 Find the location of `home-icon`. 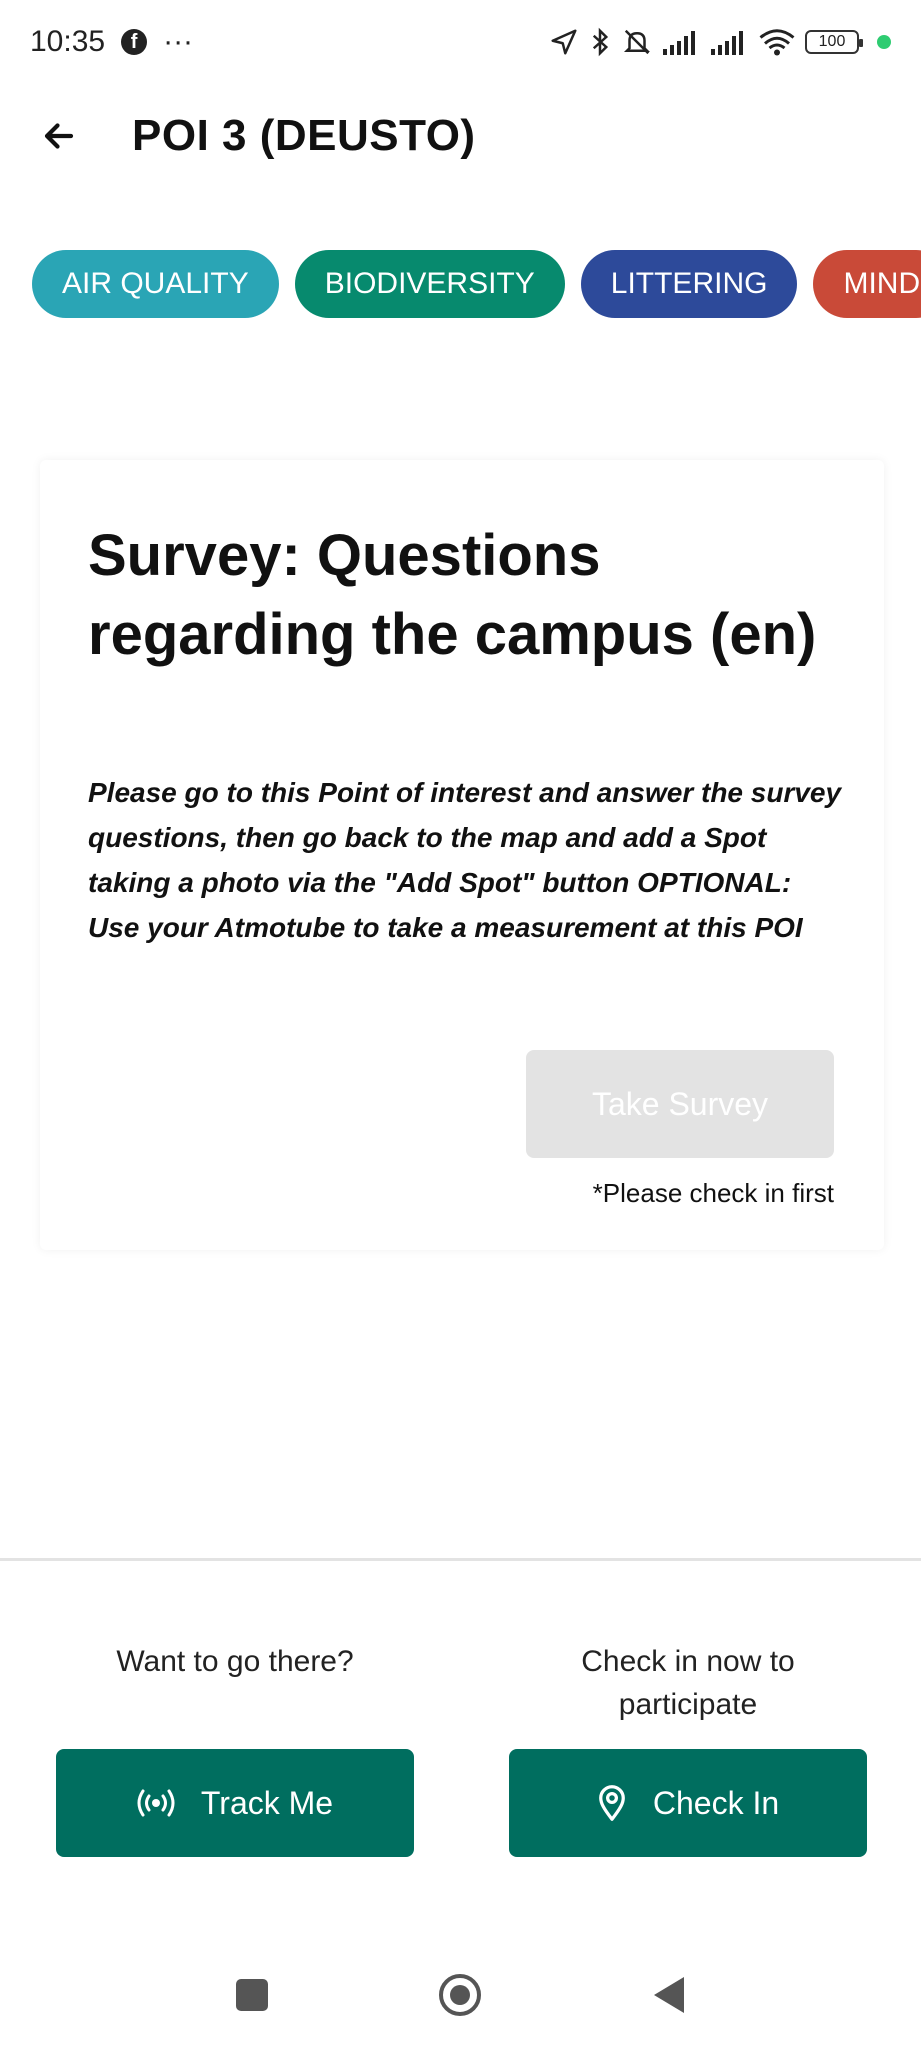

home-icon is located at coordinates (460, 1995).